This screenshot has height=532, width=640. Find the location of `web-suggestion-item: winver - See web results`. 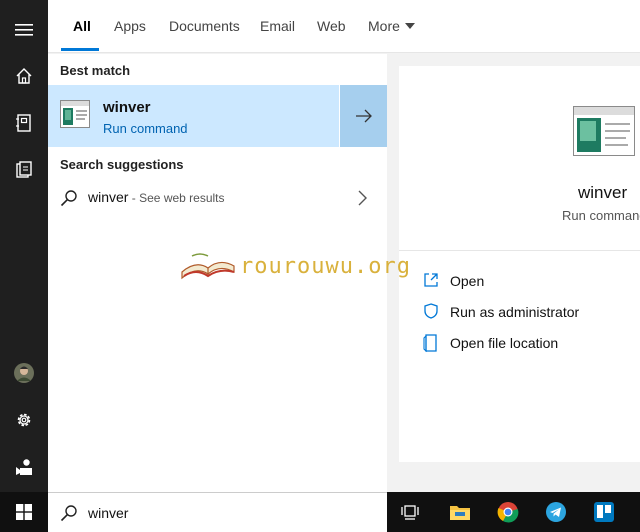

web-suggestion-item: winver - See web results is located at coordinates (217, 198).